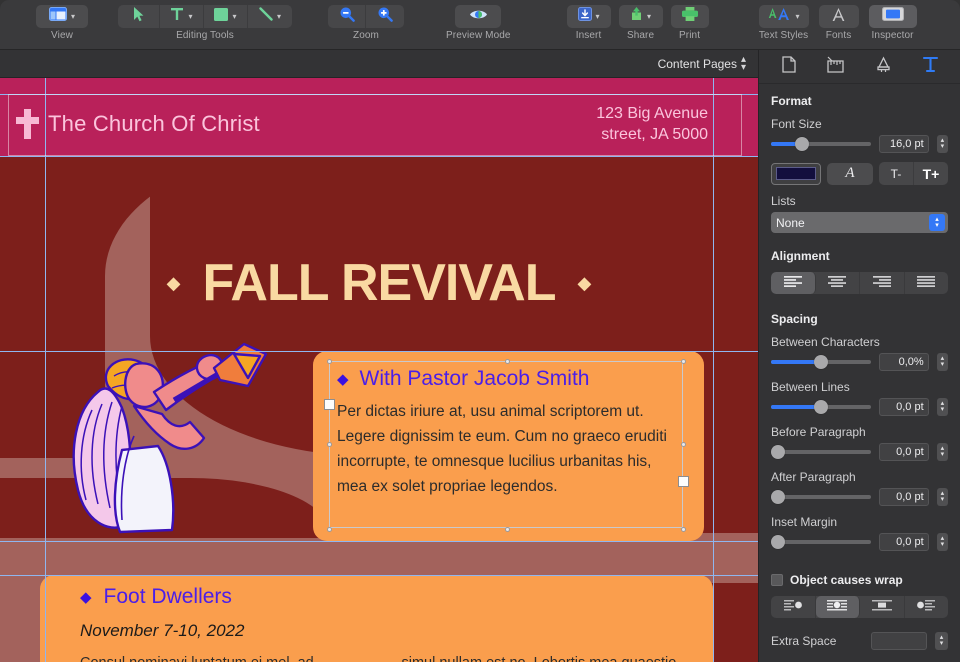 The image size is (960, 662). I want to click on guide-horizontal-card-bottom, so click(379, 541).